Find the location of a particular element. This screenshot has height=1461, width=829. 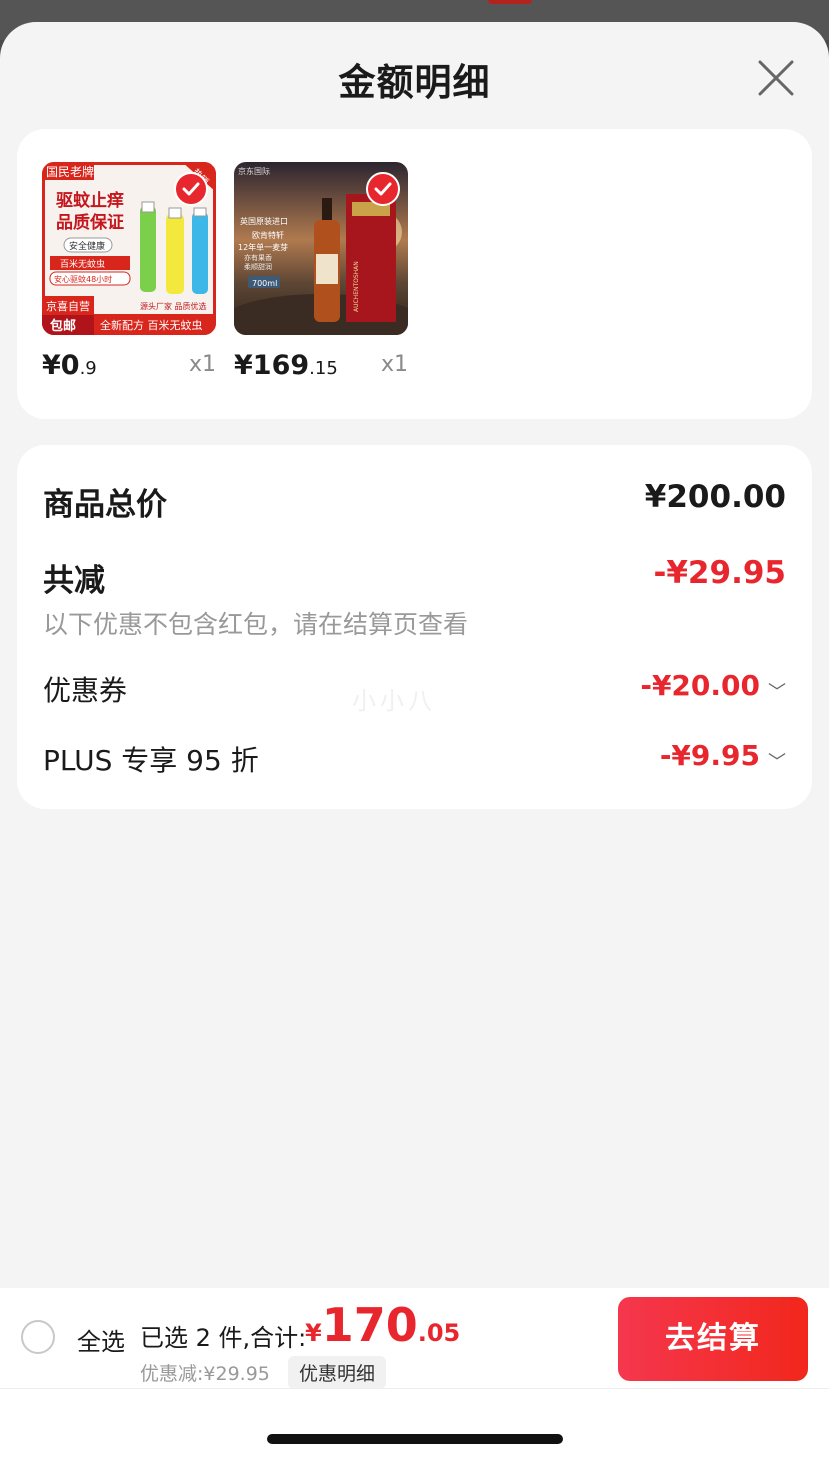

coupon-row-toggle: -¥20.00 ﹀ is located at coordinates (713, 686).